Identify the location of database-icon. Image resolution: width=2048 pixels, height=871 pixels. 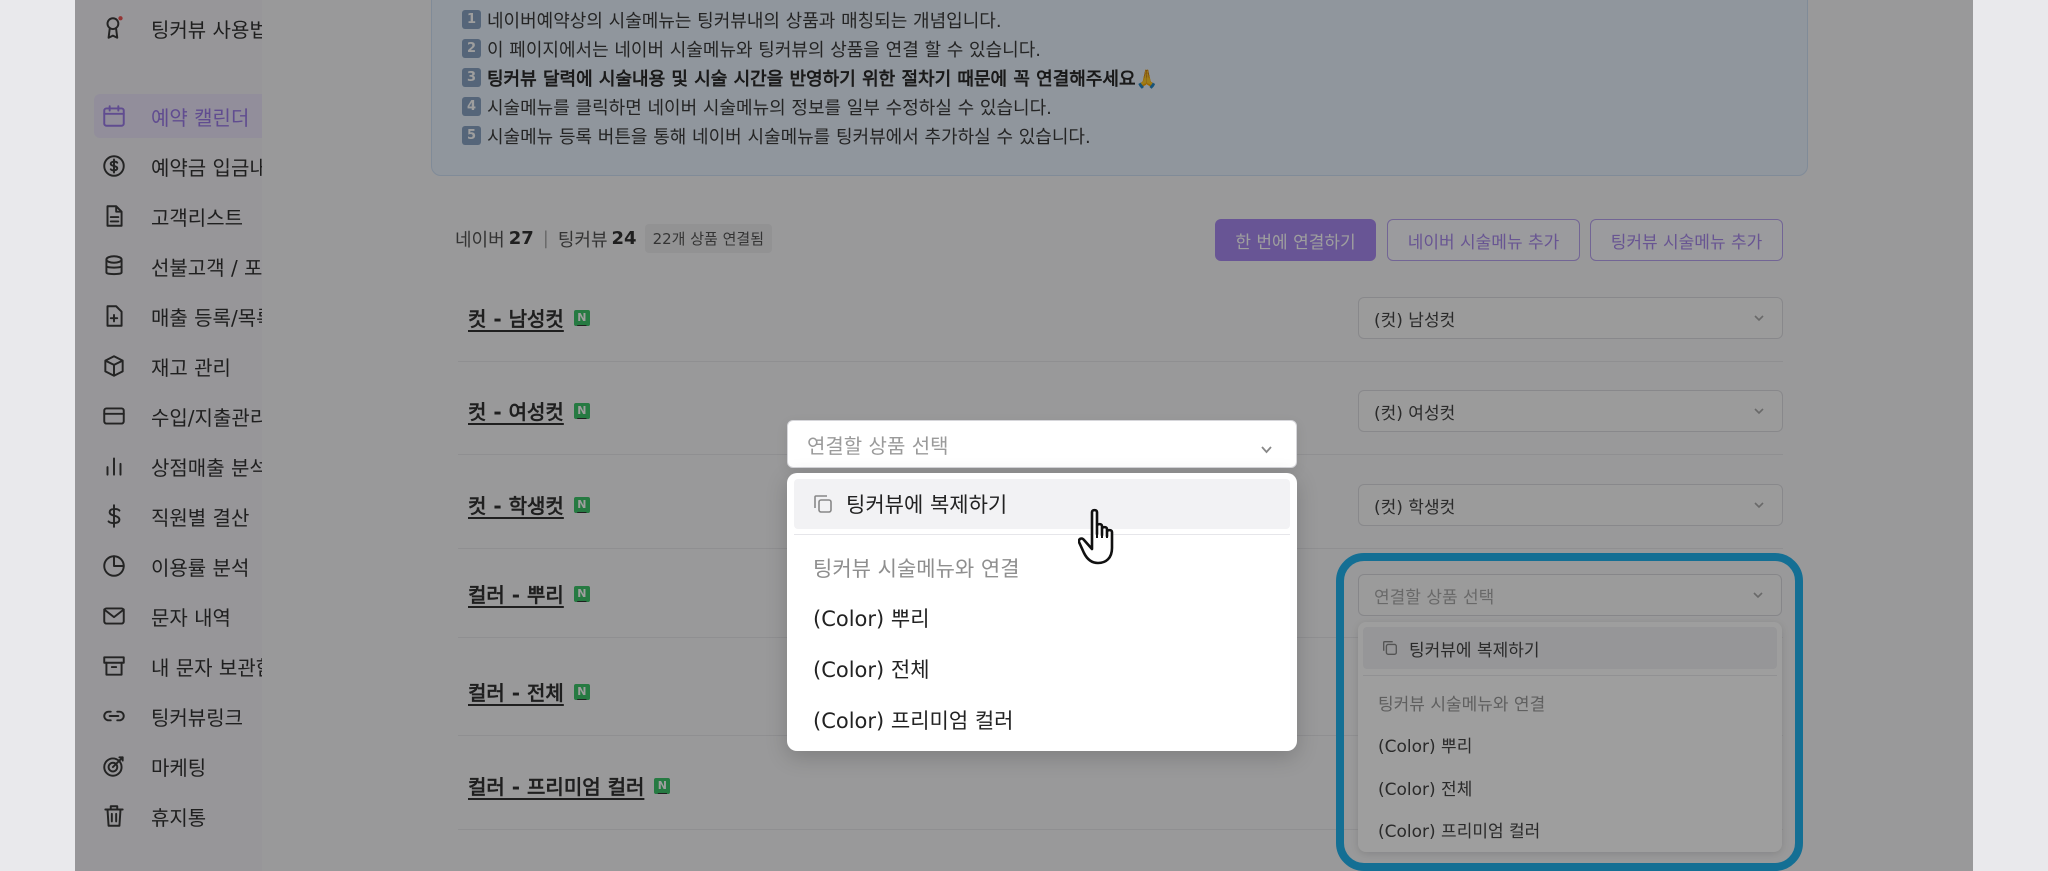
(114, 266).